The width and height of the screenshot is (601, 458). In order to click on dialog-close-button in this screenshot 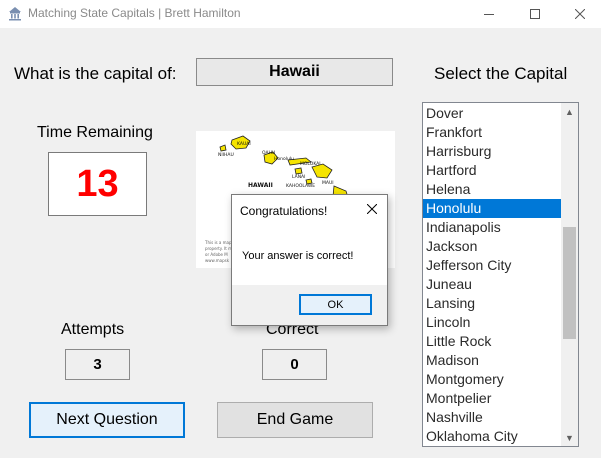, I will do `click(372, 209)`.